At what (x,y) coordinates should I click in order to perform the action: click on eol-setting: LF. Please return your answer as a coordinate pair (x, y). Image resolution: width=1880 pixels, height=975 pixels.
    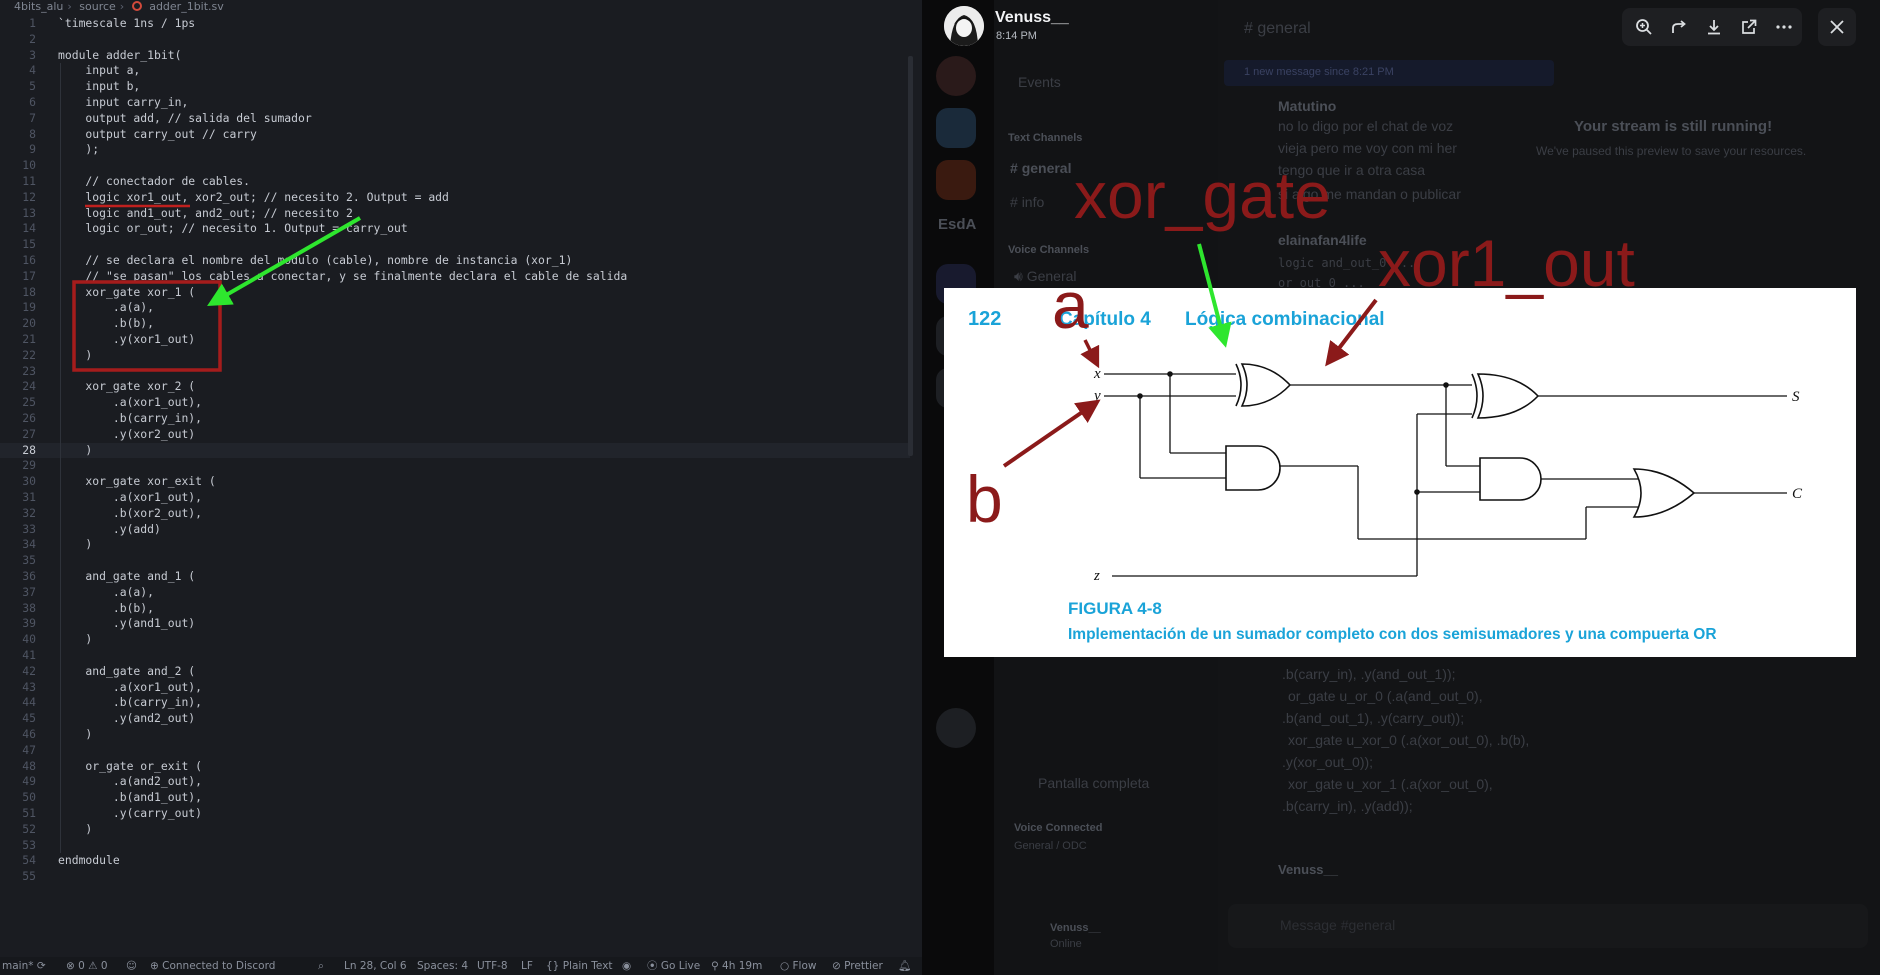
    Looking at the image, I should click on (527, 966).